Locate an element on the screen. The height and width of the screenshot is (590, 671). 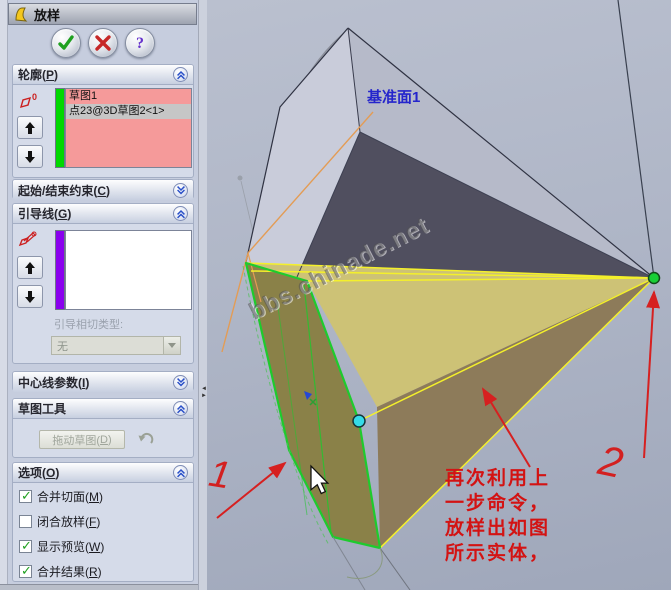
guide-curve-selection-icon is located at coordinates (27, 239).